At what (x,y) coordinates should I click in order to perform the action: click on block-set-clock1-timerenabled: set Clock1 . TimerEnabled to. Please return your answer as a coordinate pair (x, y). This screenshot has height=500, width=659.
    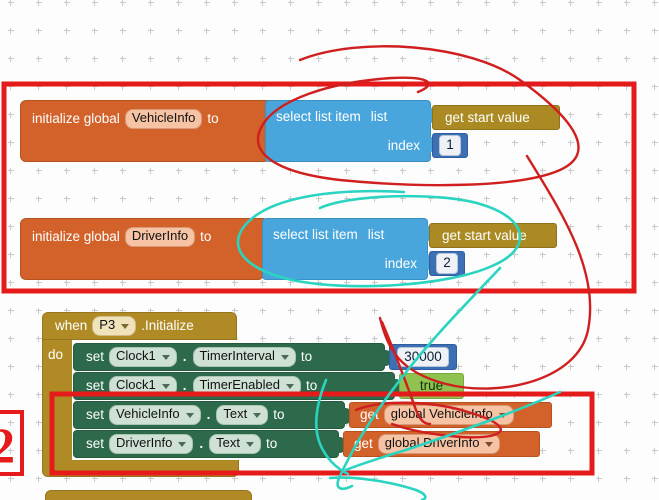
    Looking at the image, I should click on (234, 386).